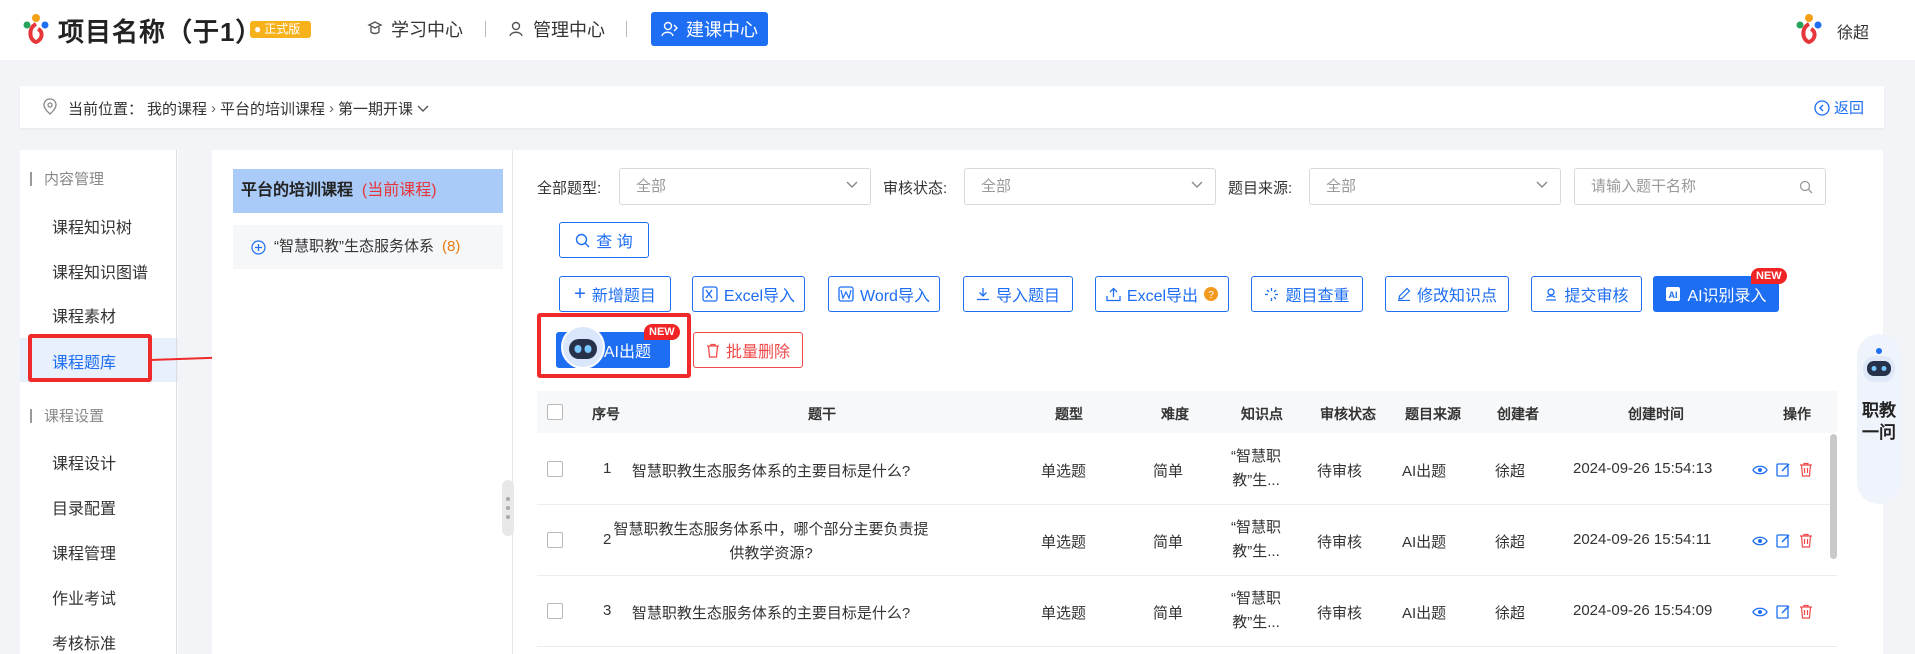  Describe the element at coordinates (1797, 414) in the screenshot. I see `col-ops: 操作` at that location.